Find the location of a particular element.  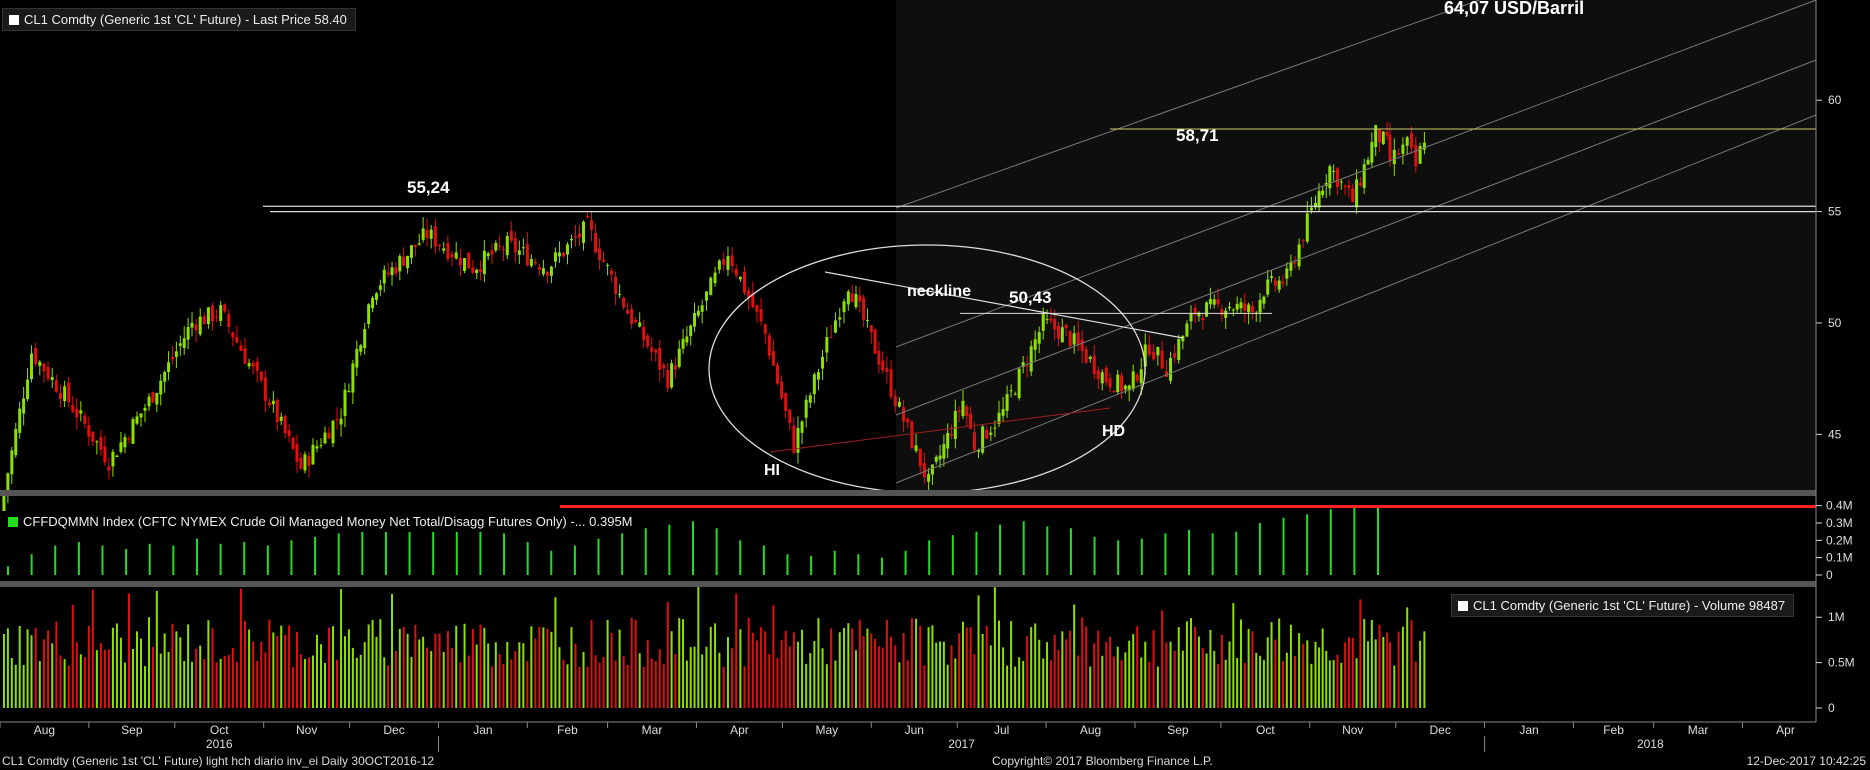

price-tick-label: 45 is located at coordinates (1835, 434).